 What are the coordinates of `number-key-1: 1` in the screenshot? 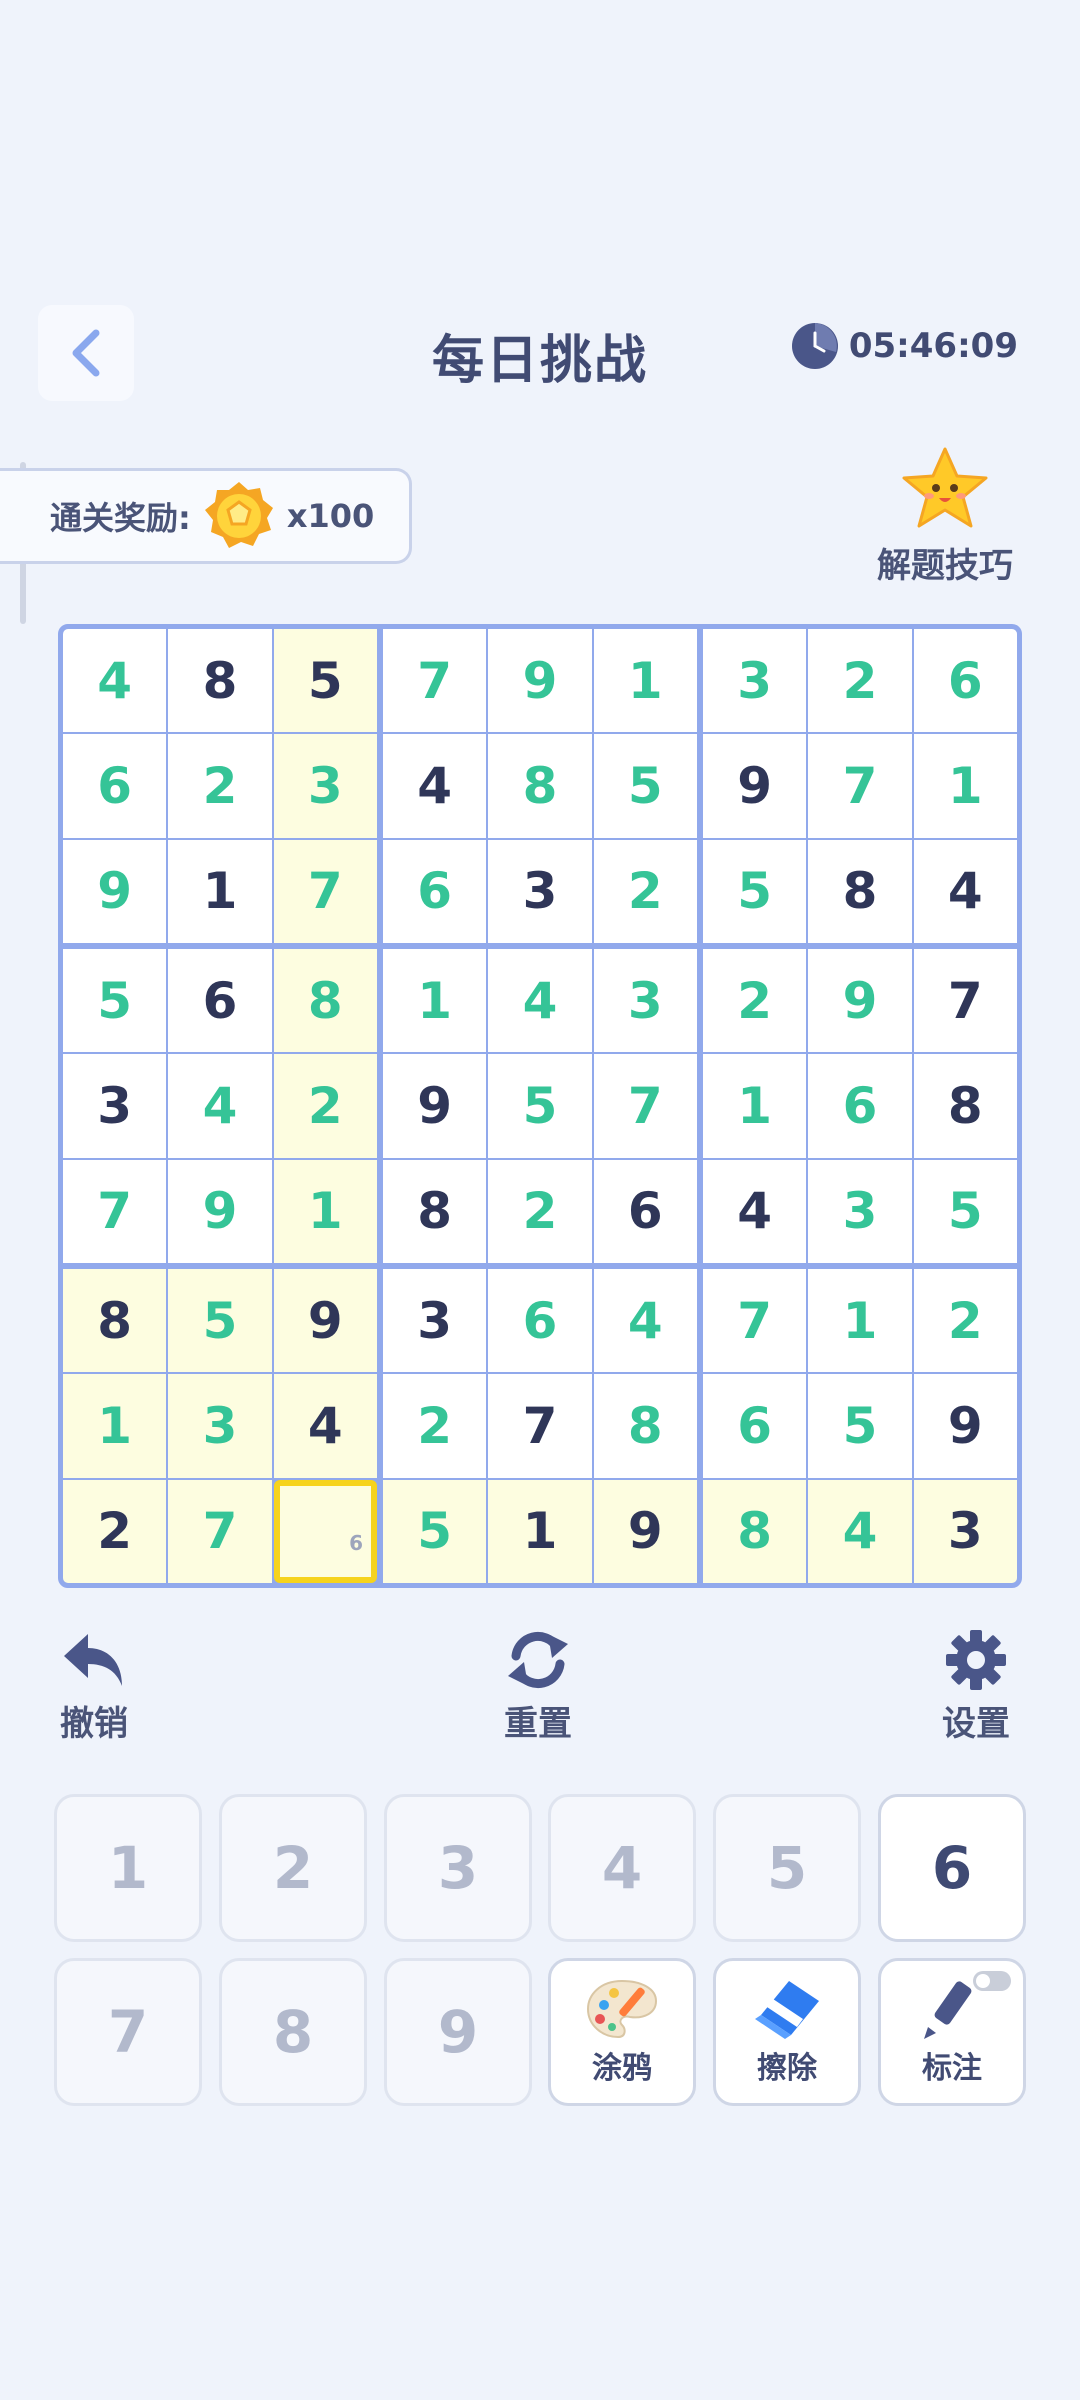 It's located at (128, 1868).